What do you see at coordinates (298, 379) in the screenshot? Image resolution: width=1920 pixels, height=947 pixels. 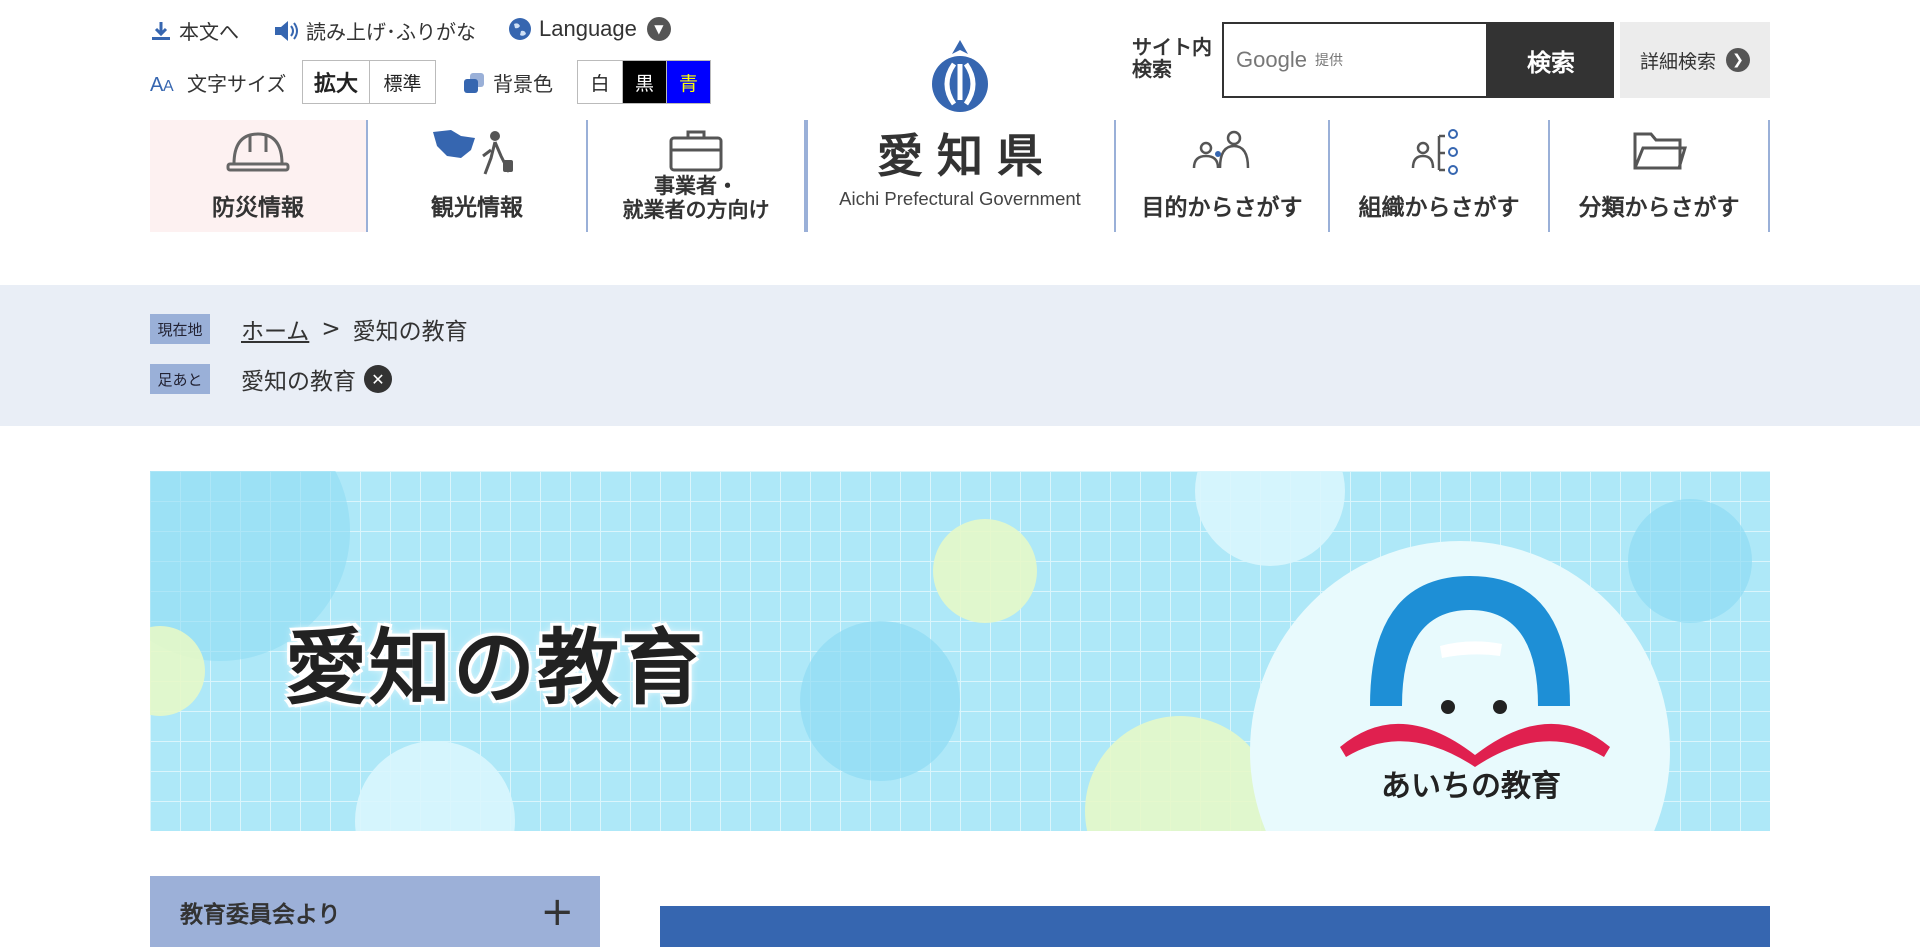 I see `history-item: 愛知の教育` at bounding box center [298, 379].